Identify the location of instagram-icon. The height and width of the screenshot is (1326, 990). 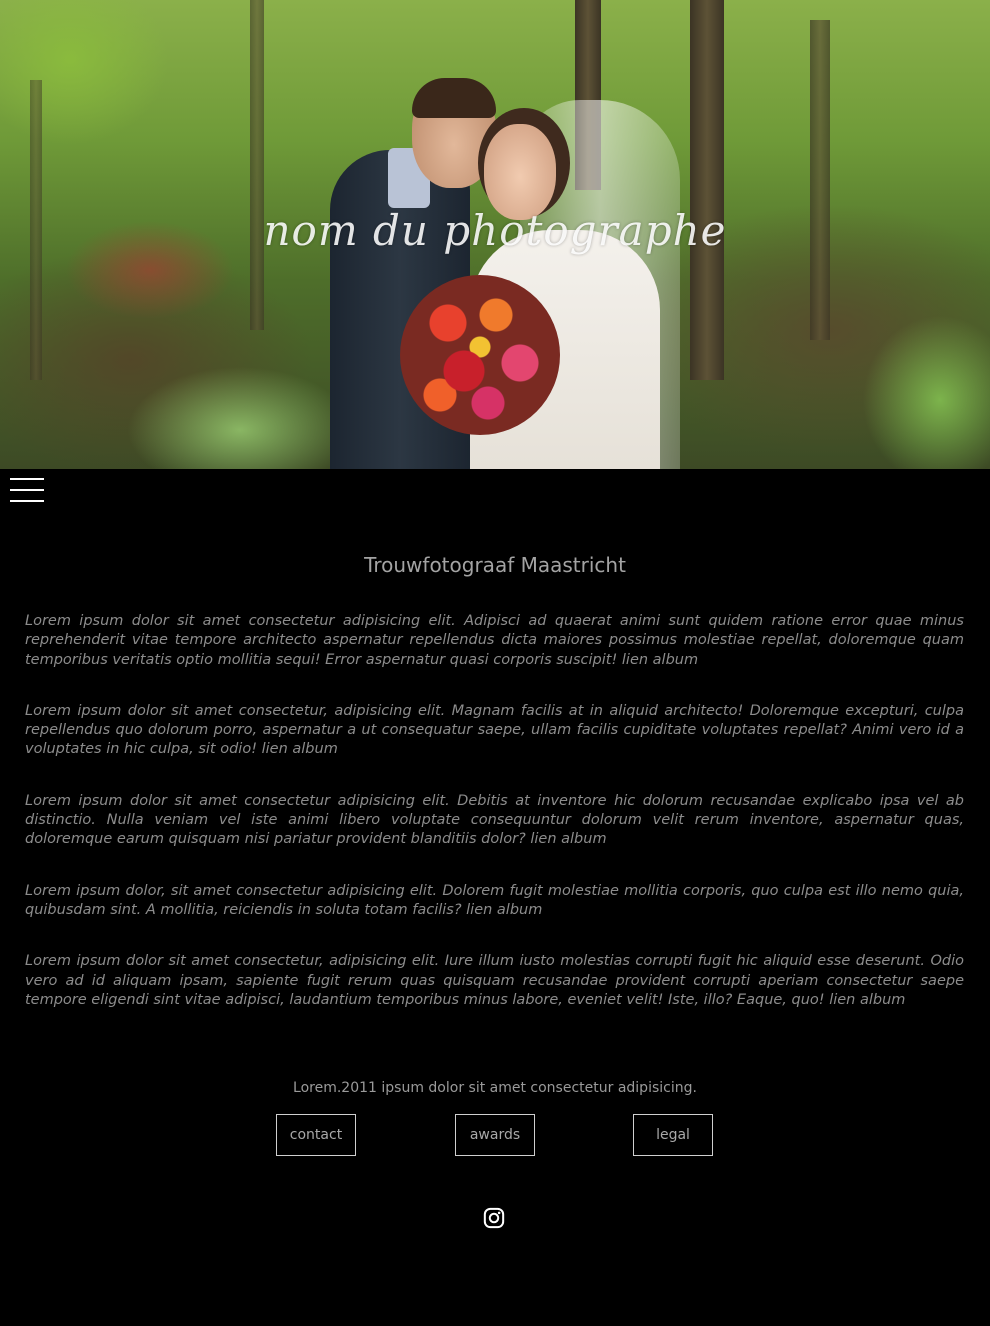
(494, 1218).